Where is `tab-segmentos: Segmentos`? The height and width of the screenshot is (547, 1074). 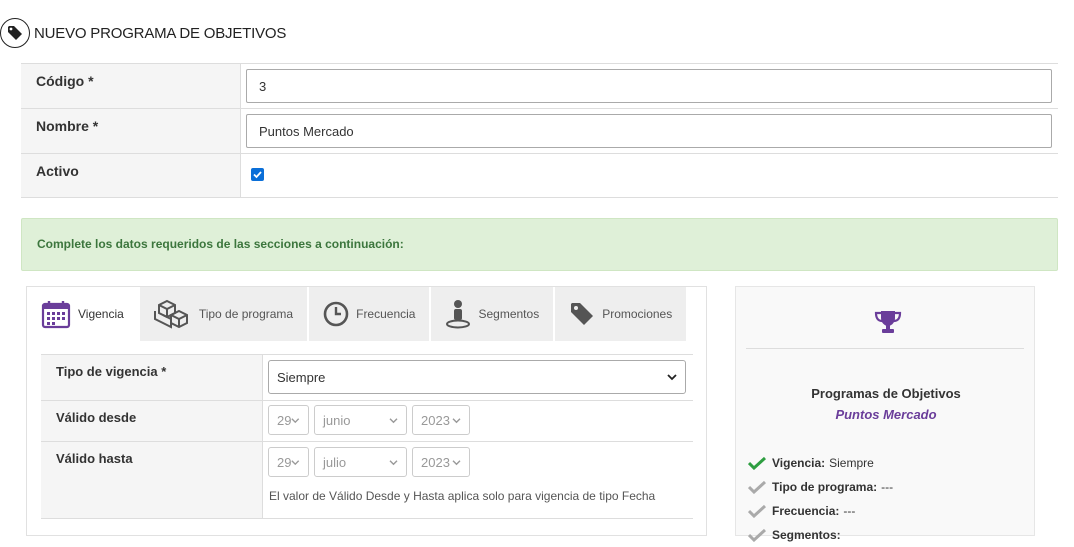
tab-segmentos: Segmentos is located at coordinates (493, 314).